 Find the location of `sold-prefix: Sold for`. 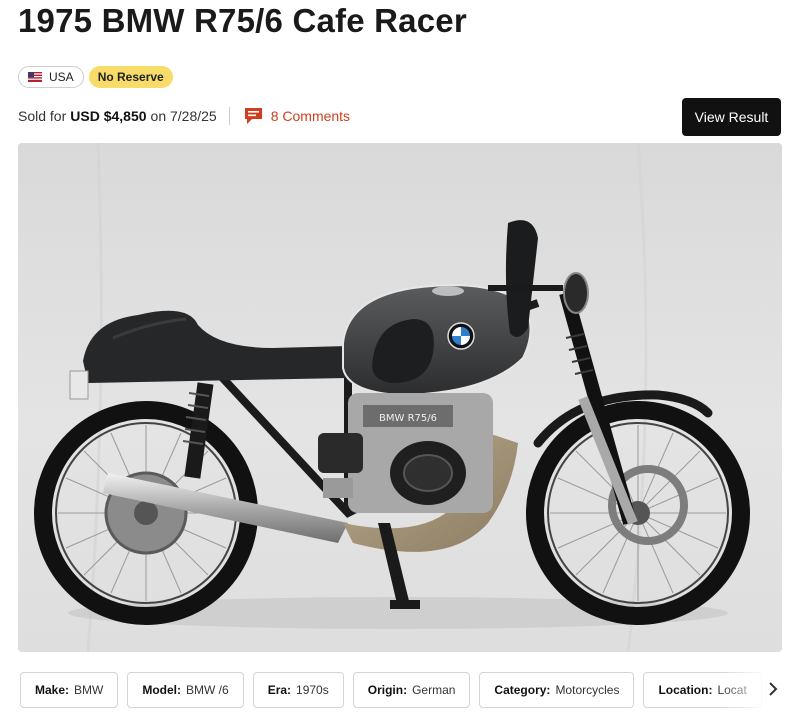

sold-prefix: Sold for is located at coordinates (42, 116).